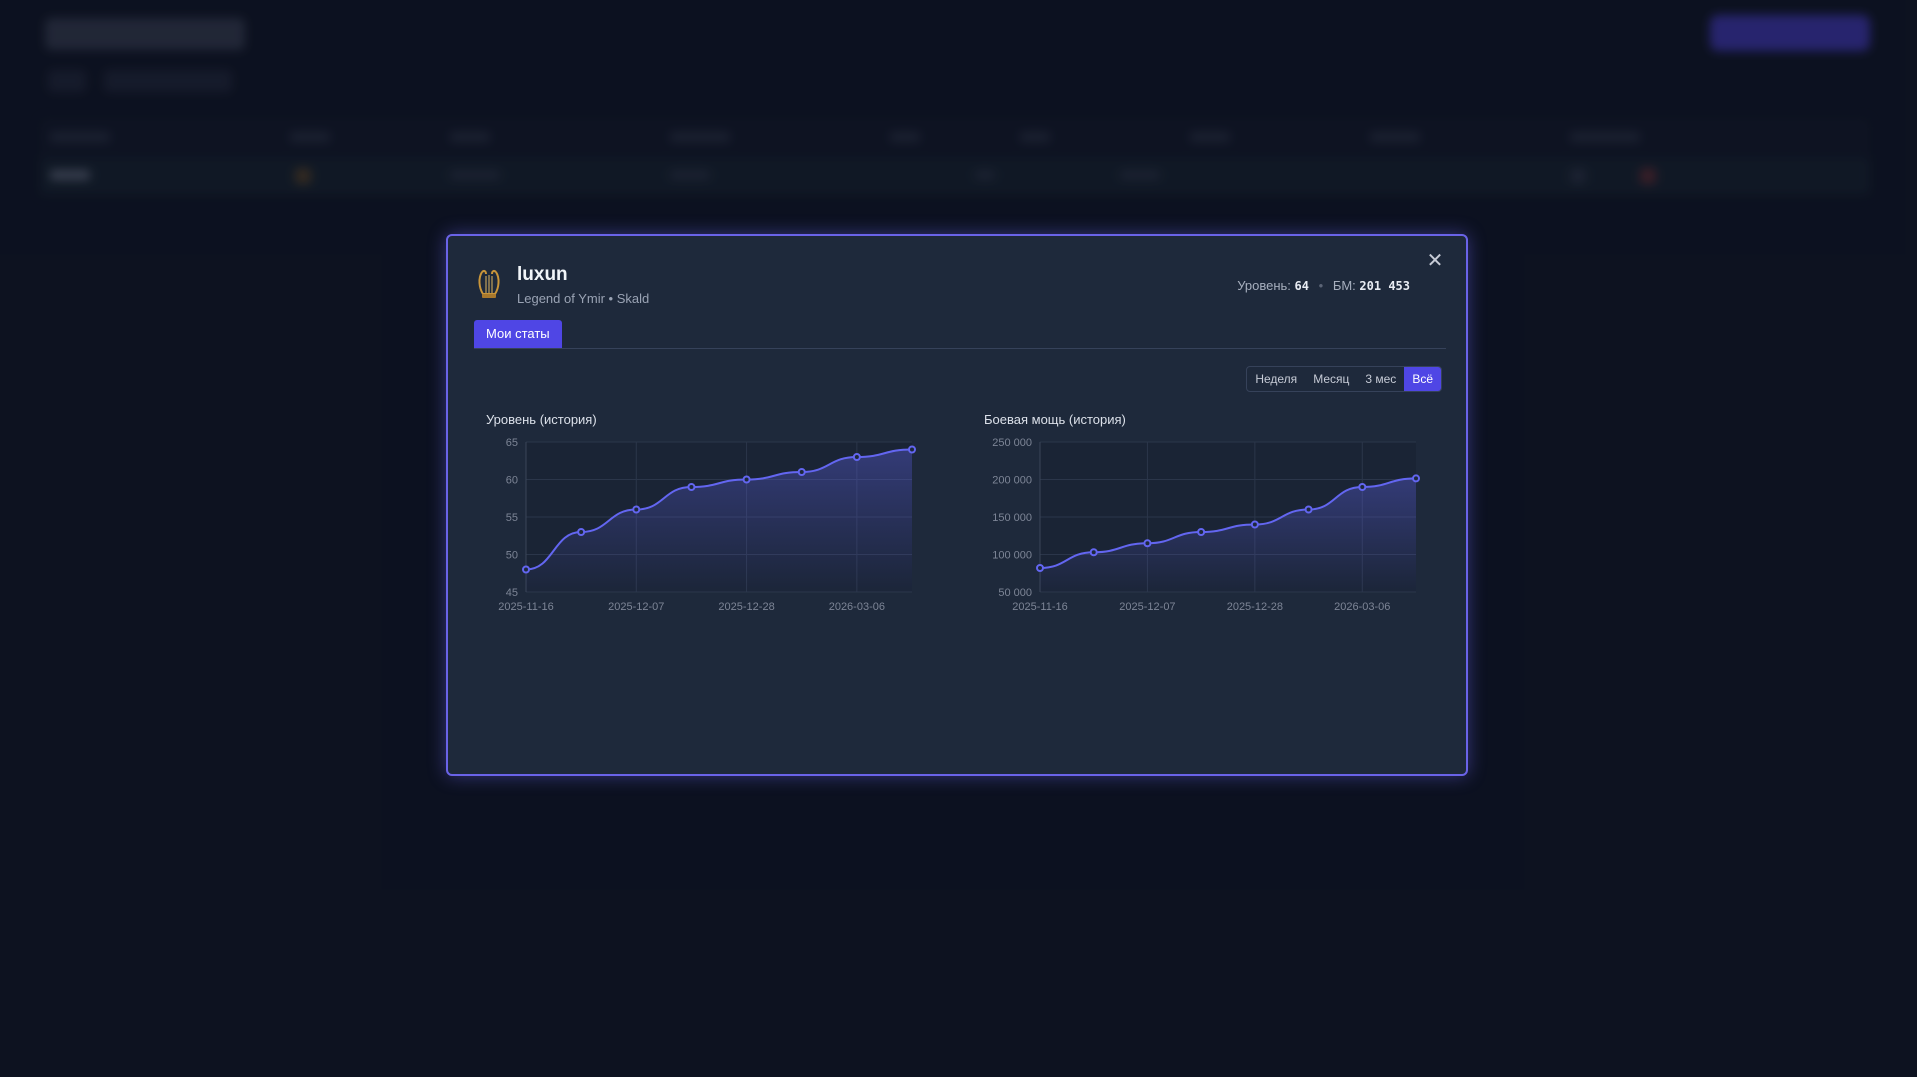  Describe the element at coordinates (541, 419) in the screenshot. I see `level-chart-title: Уровень (история)` at that location.